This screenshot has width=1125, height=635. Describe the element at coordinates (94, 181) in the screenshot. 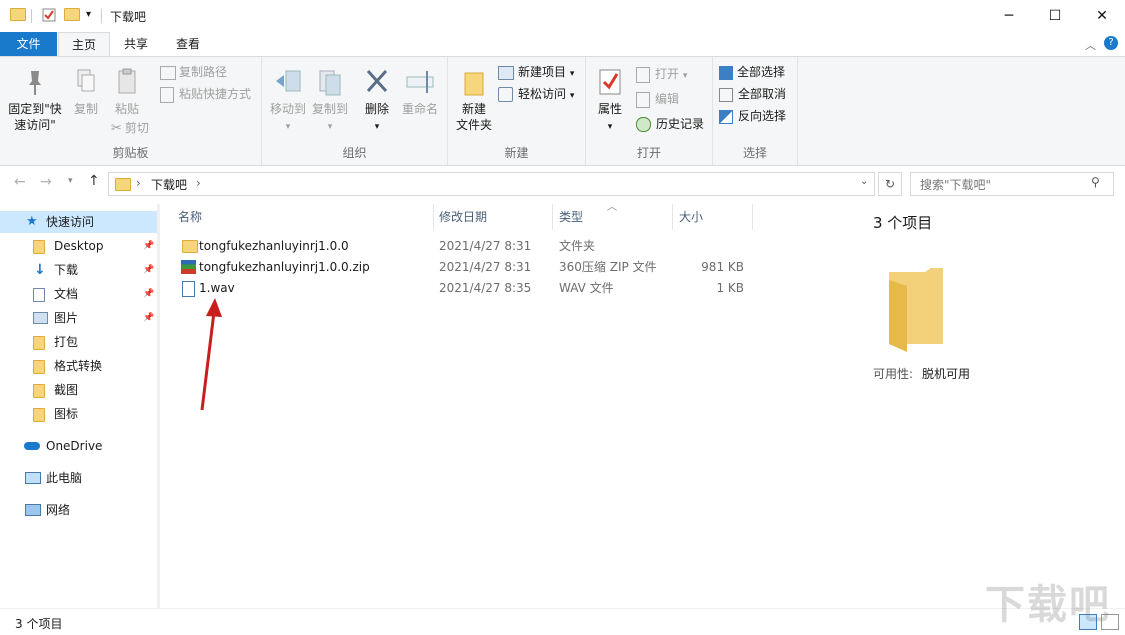

I see `up-arrow-icon: ↑` at that location.